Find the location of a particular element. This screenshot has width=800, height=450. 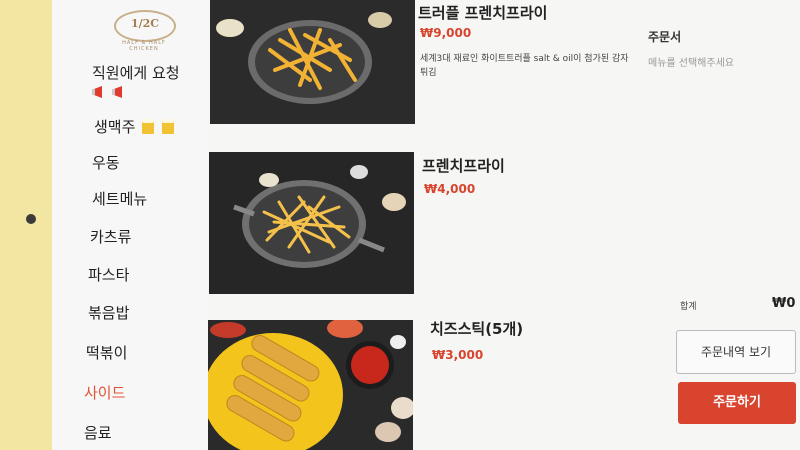

beer-icon is located at coordinates (160, 128).